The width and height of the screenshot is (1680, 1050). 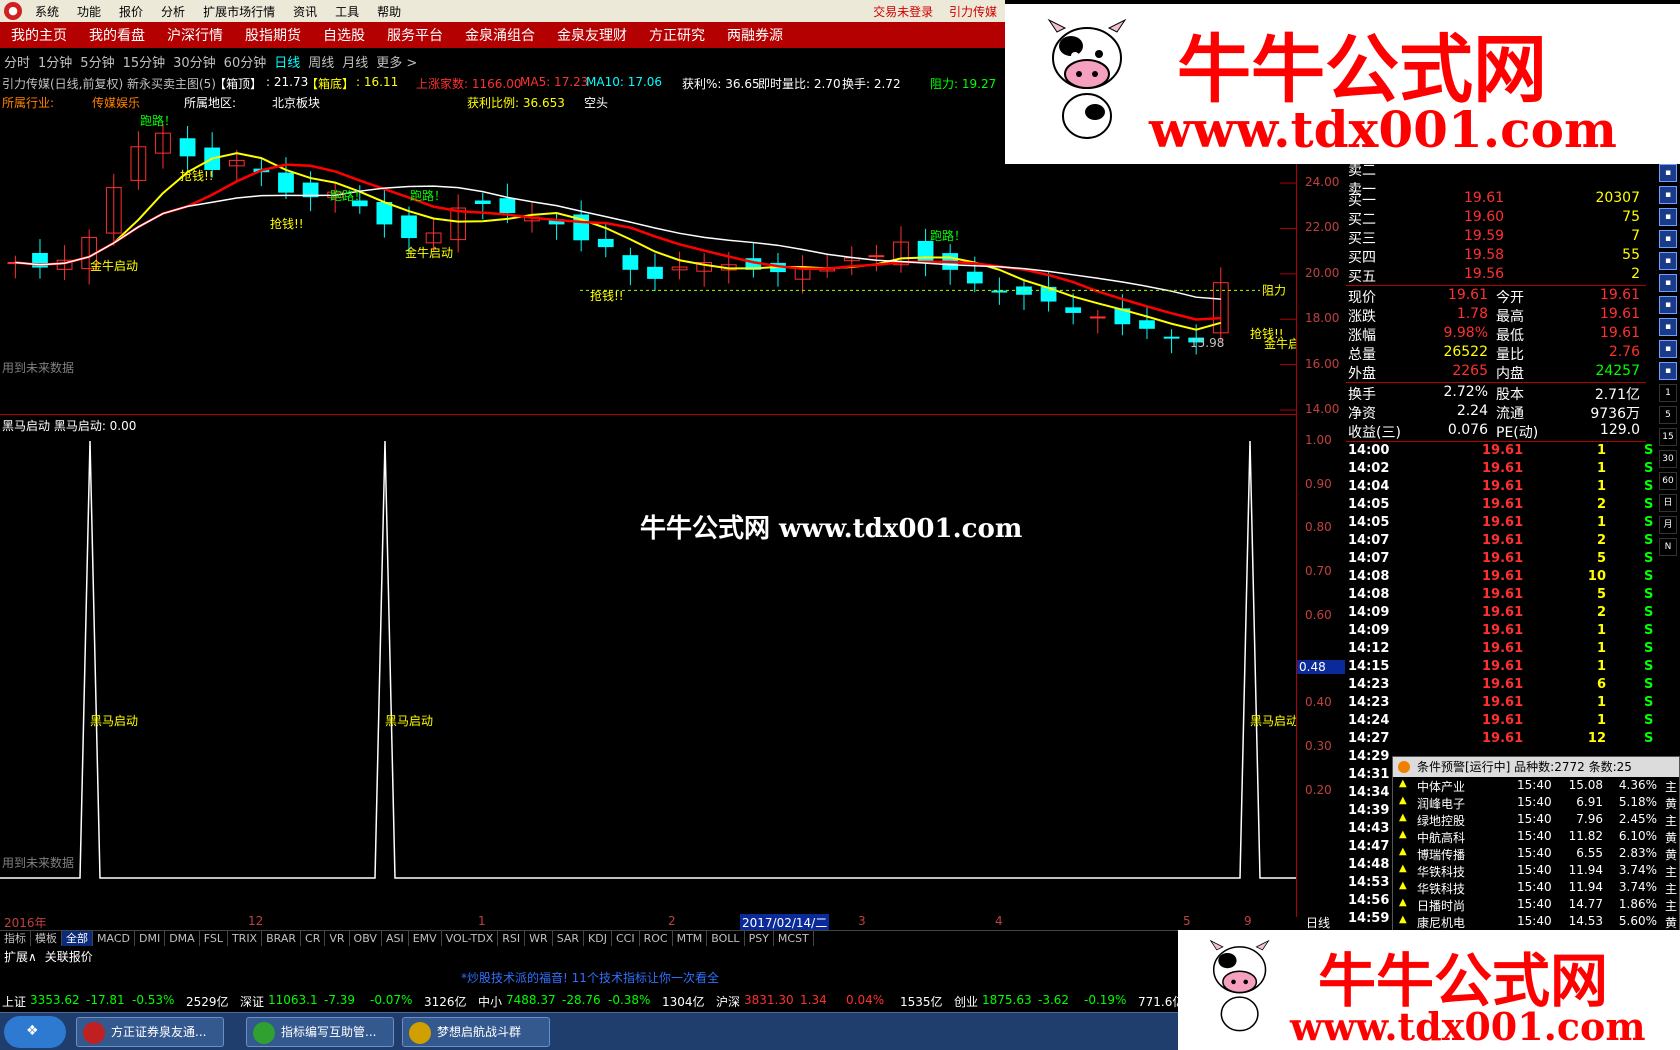 I want to click on indicator-tab: OBV, so click(x=366, y=938).